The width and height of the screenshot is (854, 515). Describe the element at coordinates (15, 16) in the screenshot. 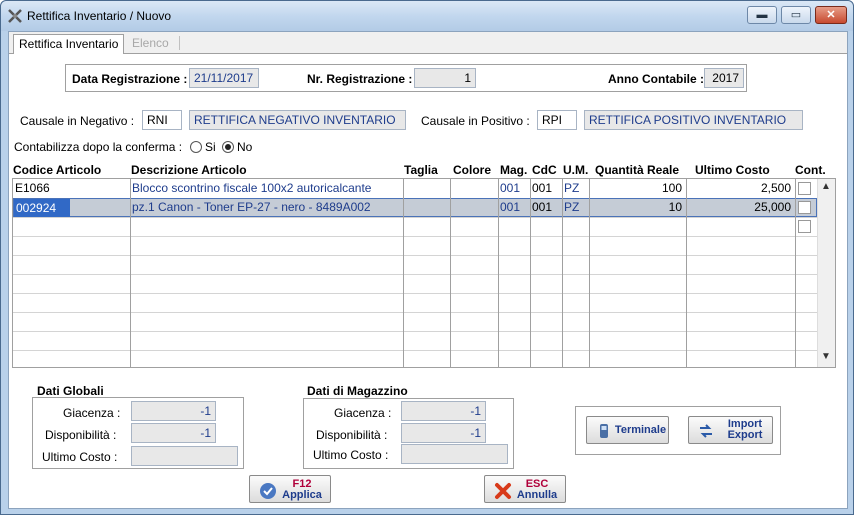

I see `app-icon` at that location.